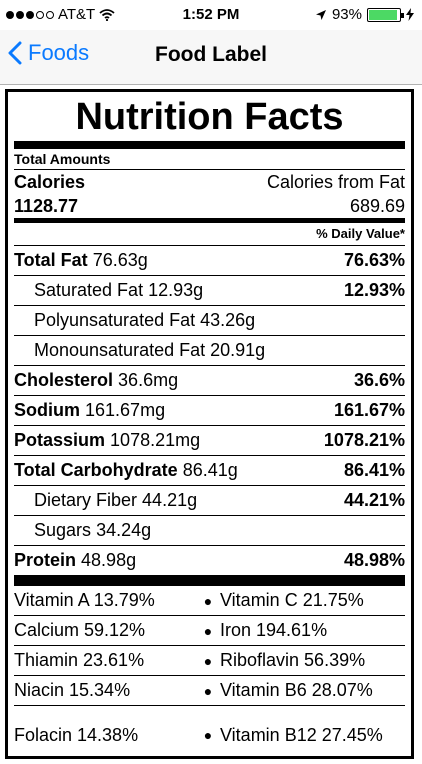 The height and width of the screenshot is (764, 422). I want to click on battery-percent: 93%, so click(346, 14).